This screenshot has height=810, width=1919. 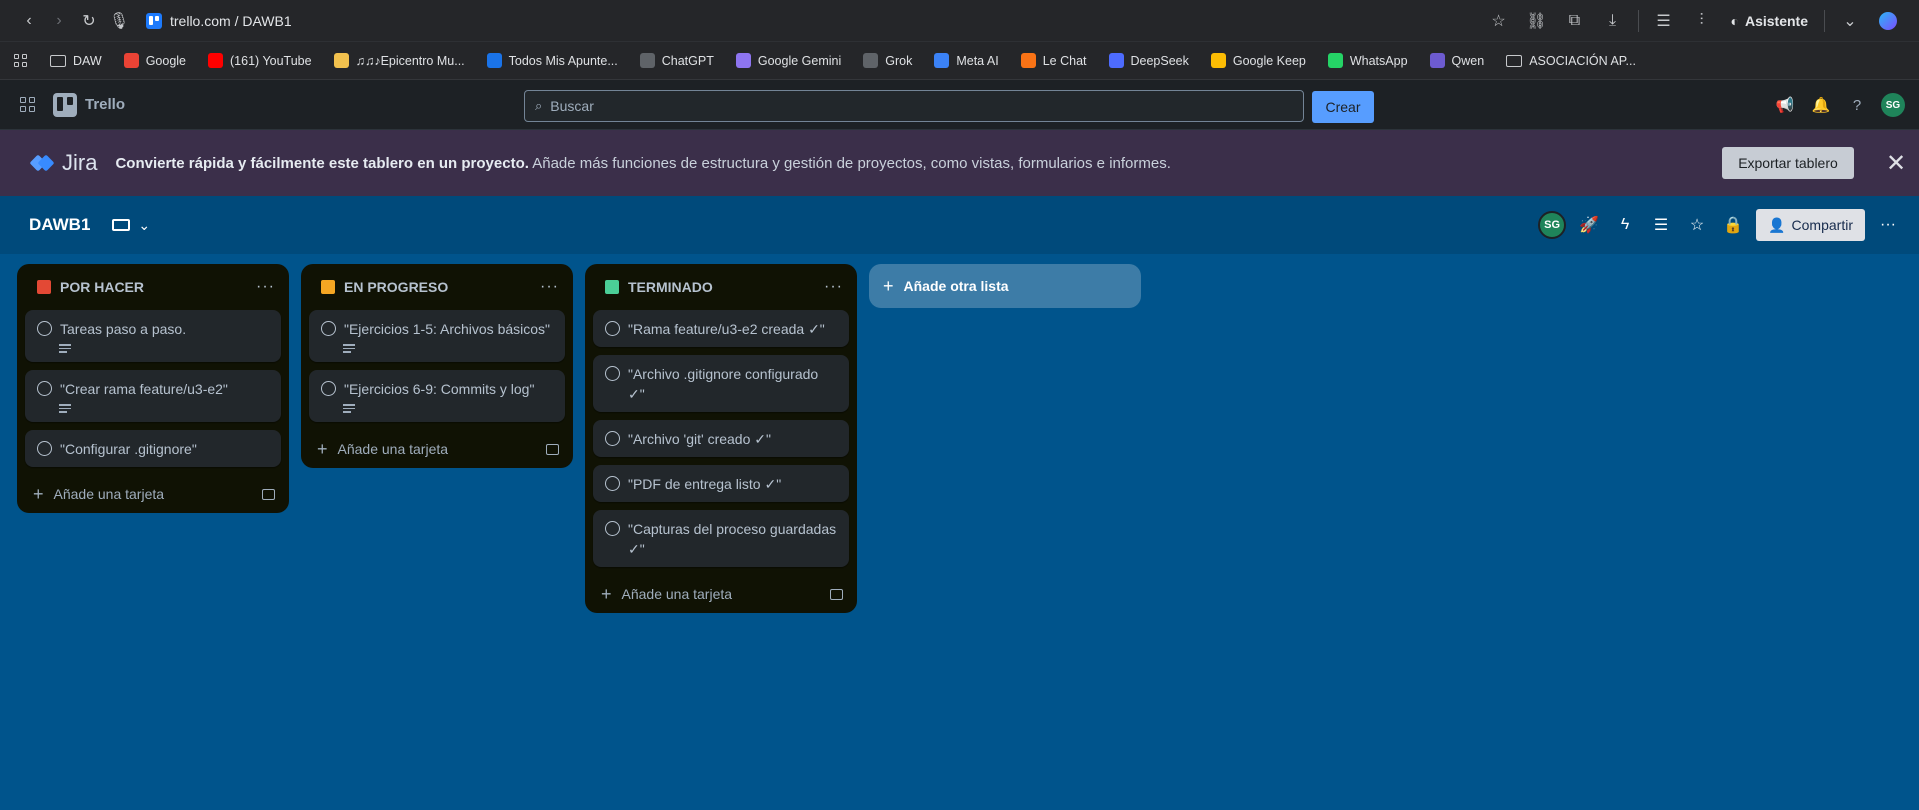 What do you see at coordinates (437, 396) in the screenshot?
I see `card: "Ejercicios 6-9: Commits y log"` at bounding box center [437, 396].